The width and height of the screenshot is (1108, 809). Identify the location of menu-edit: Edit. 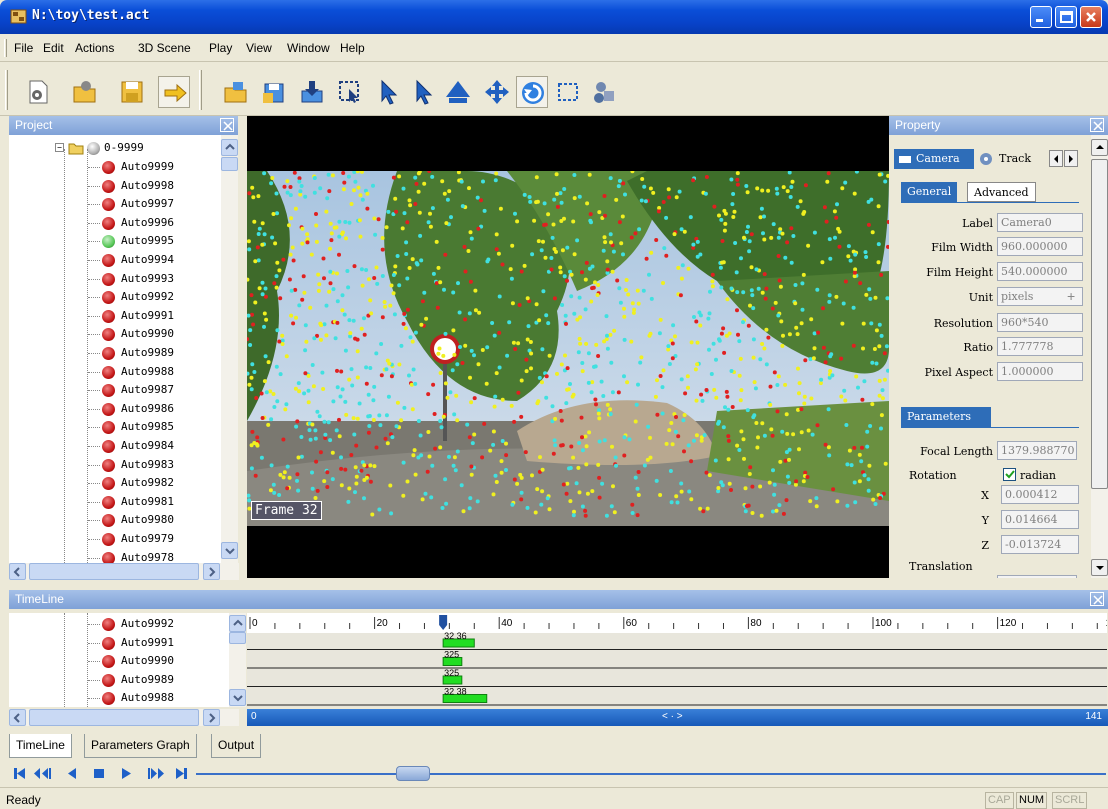
(53, 48).